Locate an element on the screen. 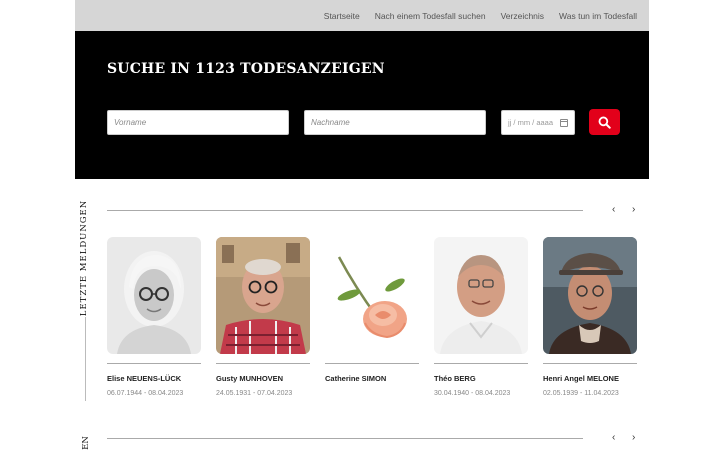  section-divider-vertical is located at coordinates (85, 359).